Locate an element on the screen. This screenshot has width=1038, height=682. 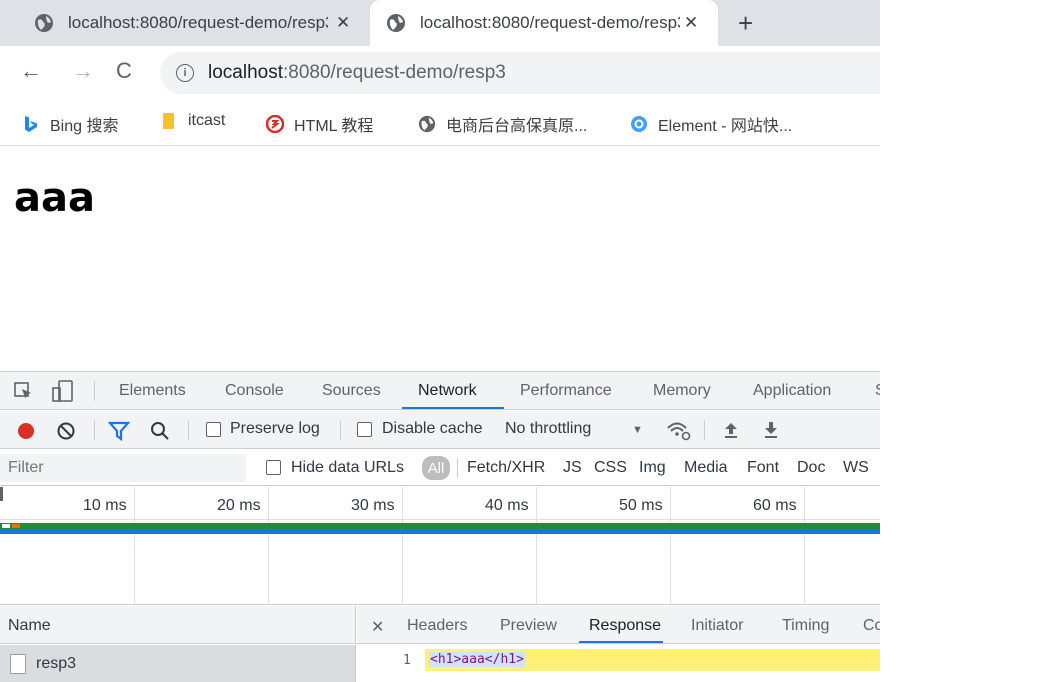
tab-network: Network is located at coordinates (447, 391).